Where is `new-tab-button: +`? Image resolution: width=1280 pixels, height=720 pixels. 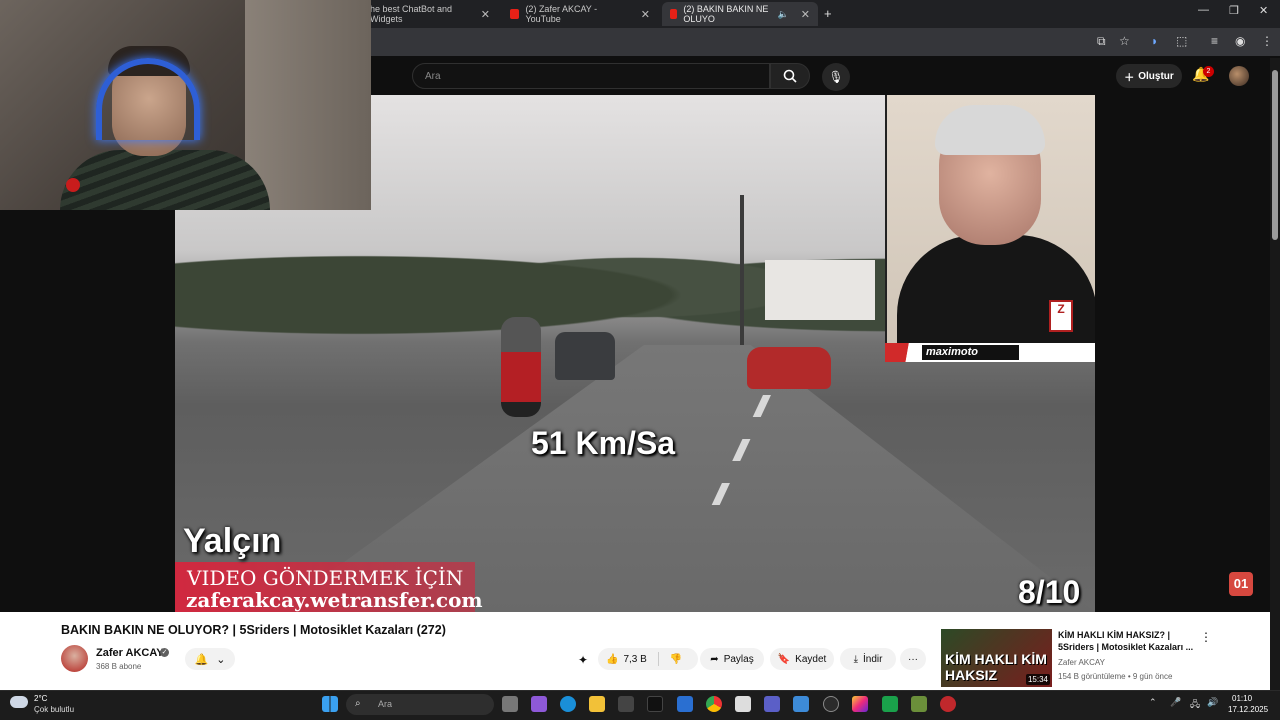
new-tab-button: + is located at coordinates (828, 13).